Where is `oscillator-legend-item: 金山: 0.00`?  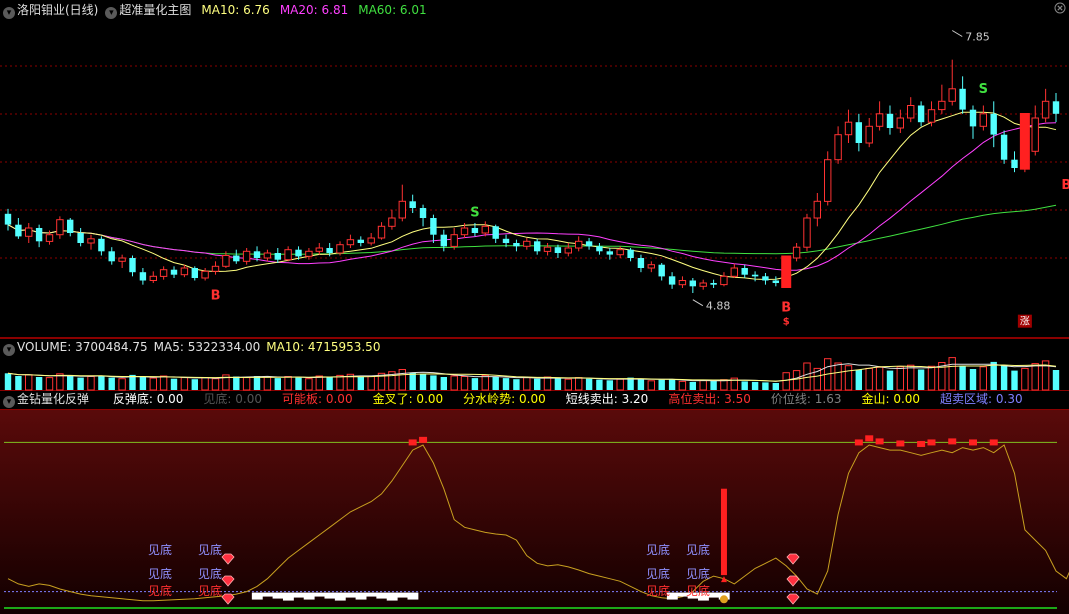
oscillator-legend-item: 金山: 0.00 is located at coordinates (891, 399).